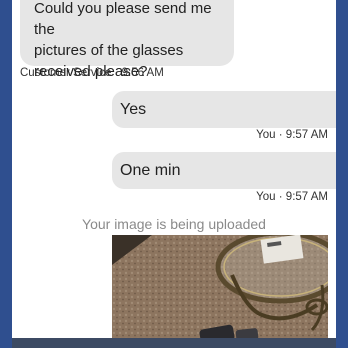 The image size is (348, 348). I want to click on agent-message-meta: Customer Service · 9:56 AM, so click(92, 73).